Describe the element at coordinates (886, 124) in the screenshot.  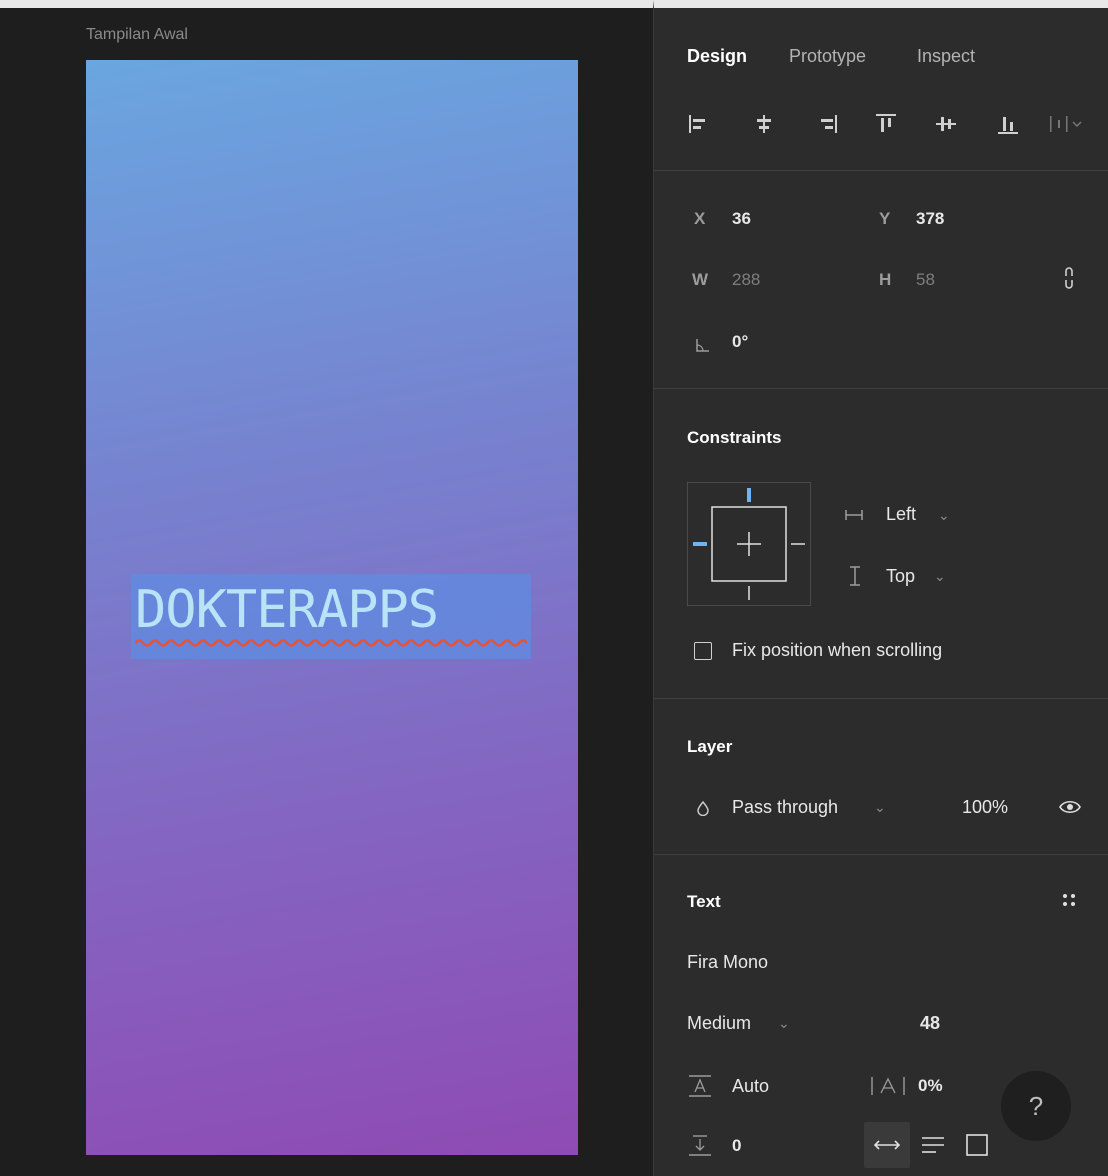
I see `align-top-icon` at that location.